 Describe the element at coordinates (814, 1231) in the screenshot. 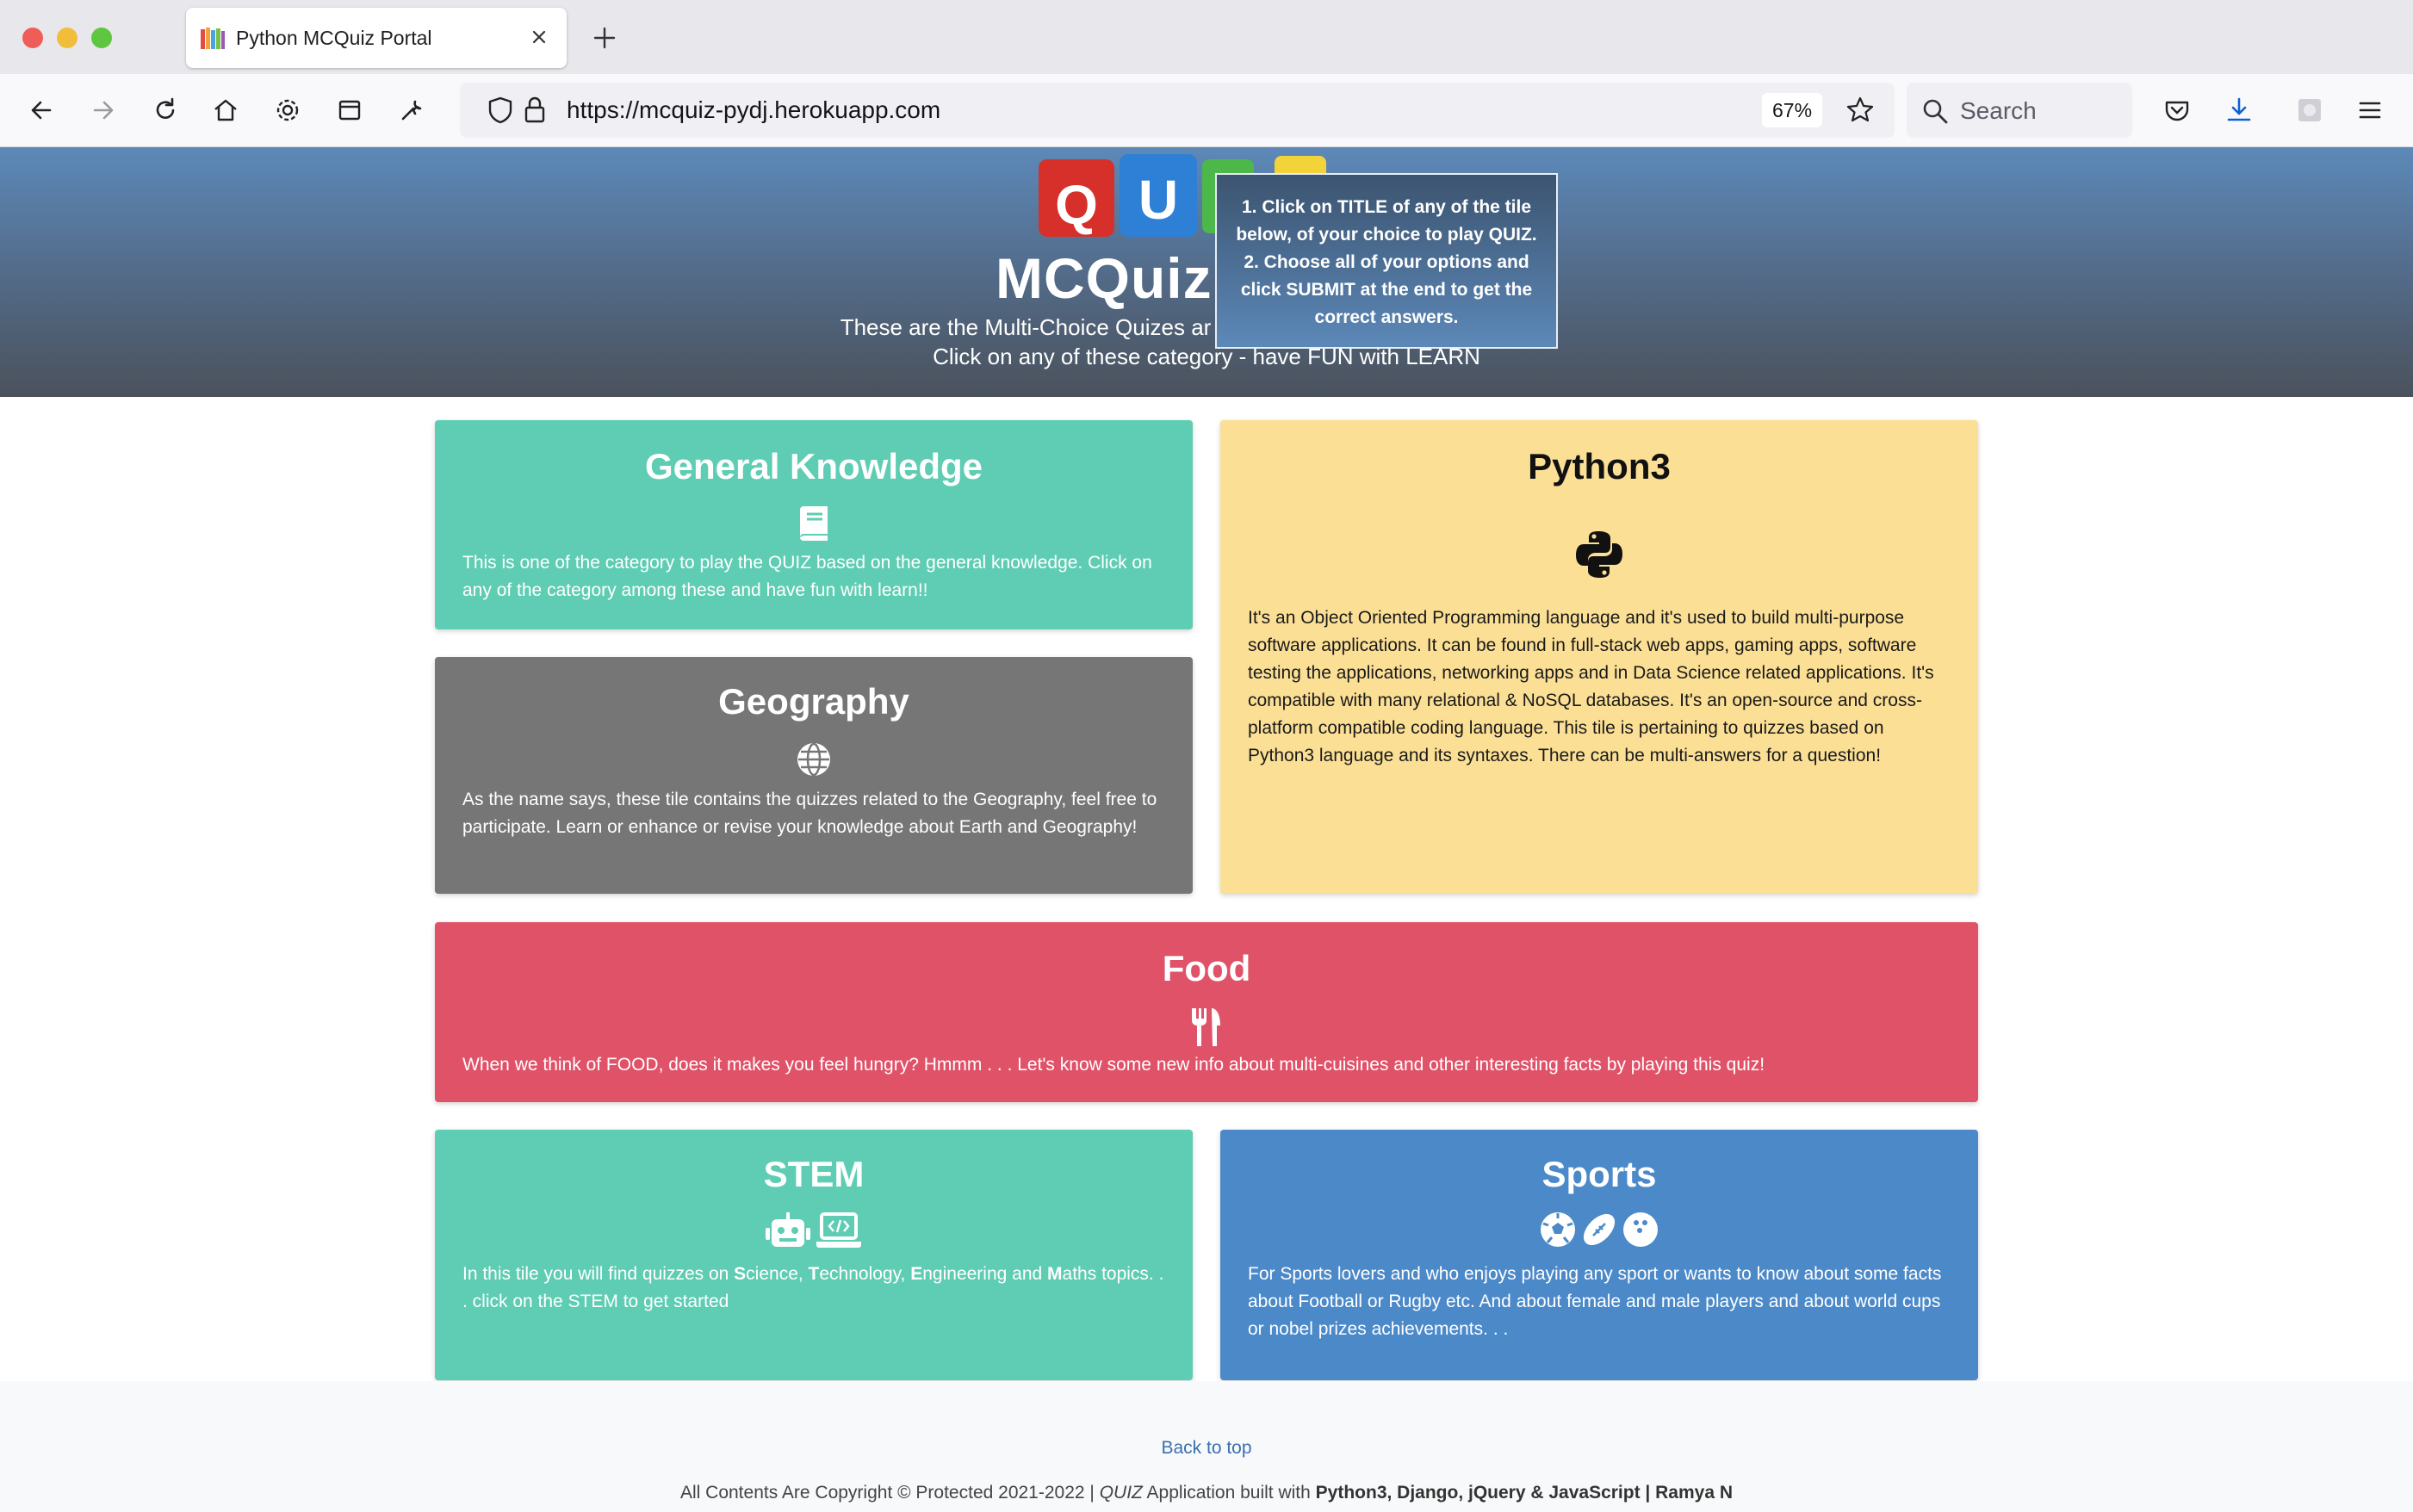

I see `stem-icon-row` at that location.